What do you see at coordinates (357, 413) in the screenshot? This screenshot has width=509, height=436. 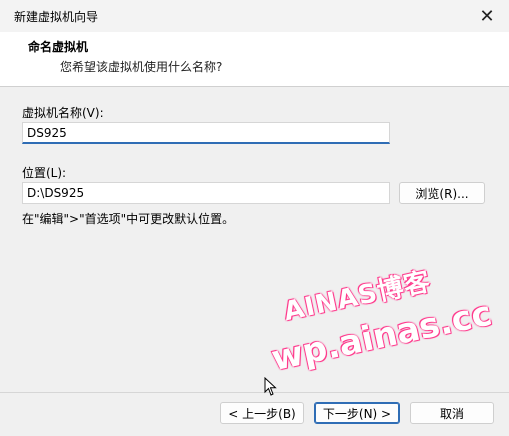 I see `next-button: 下一步(N) >` at bounding box center [357, 413].